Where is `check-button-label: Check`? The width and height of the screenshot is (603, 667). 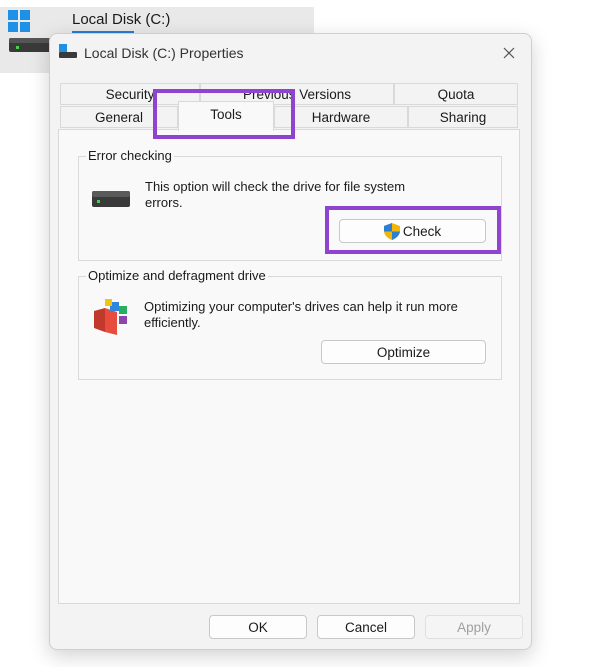
check-button-label: Check is located at coordinates (422, 231).